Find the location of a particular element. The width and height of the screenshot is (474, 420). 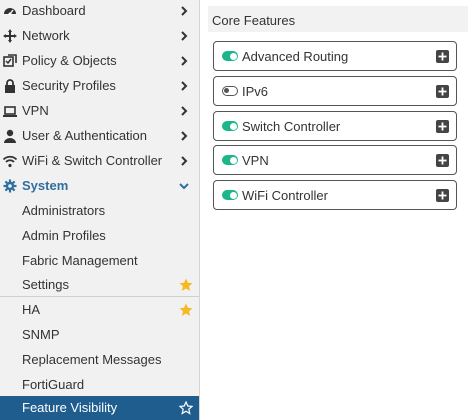

network-icon is located at coordinates (10, 36).